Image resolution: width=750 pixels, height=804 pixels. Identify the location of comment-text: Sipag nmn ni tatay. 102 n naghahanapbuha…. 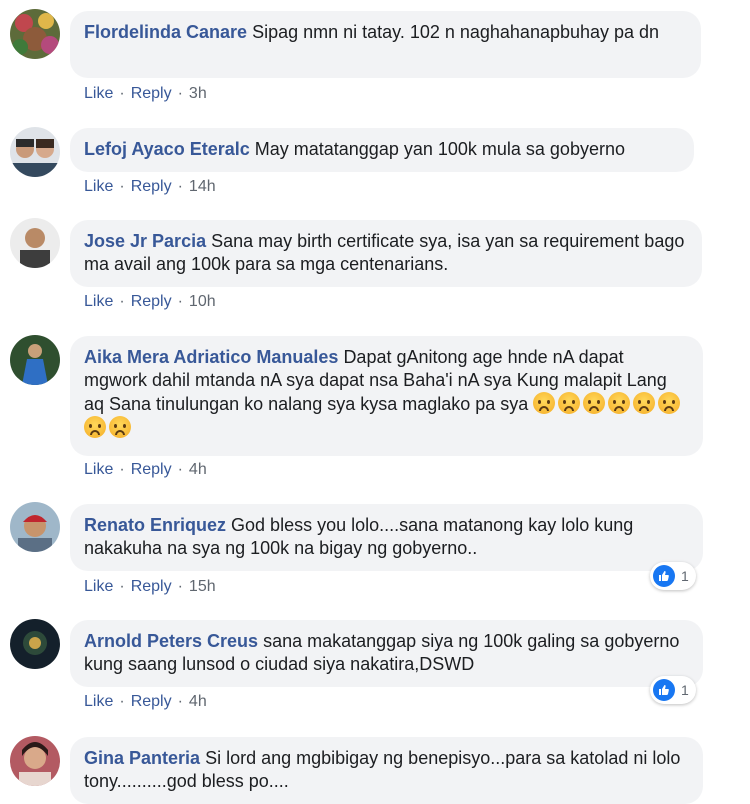
(456, 32).